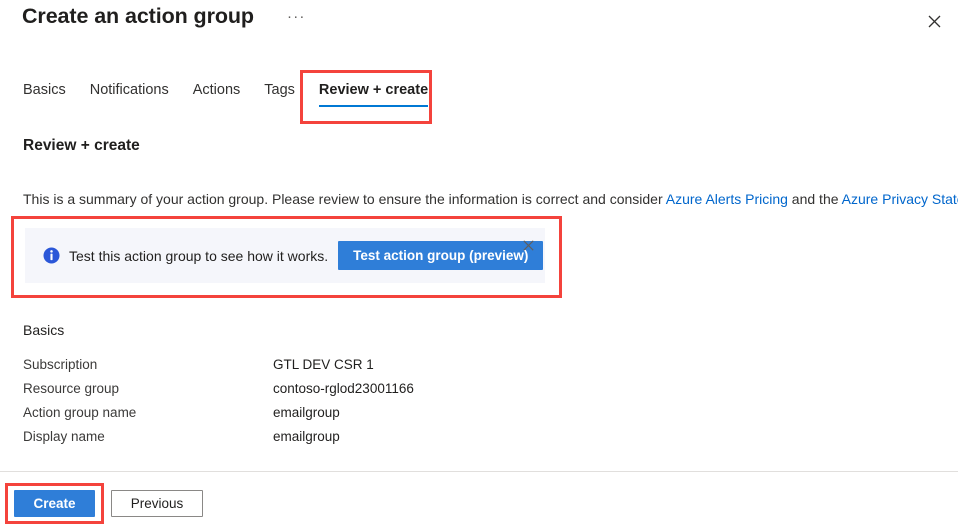 This screenshot has height=529, width=958. I want to click on section-heading: Review + create, so click(81, 145).